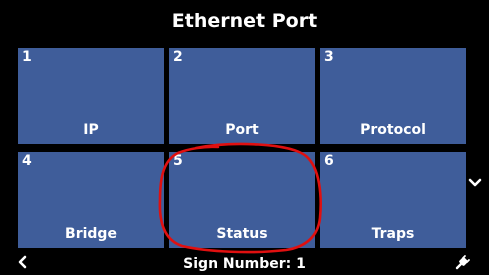 The width and height of the screenshot is (489, 278). What do you see at coordinates (244, 264) in the screenshot?
I see `sign-number-label: Sign Number: 1` at bounding box center [244, 264].